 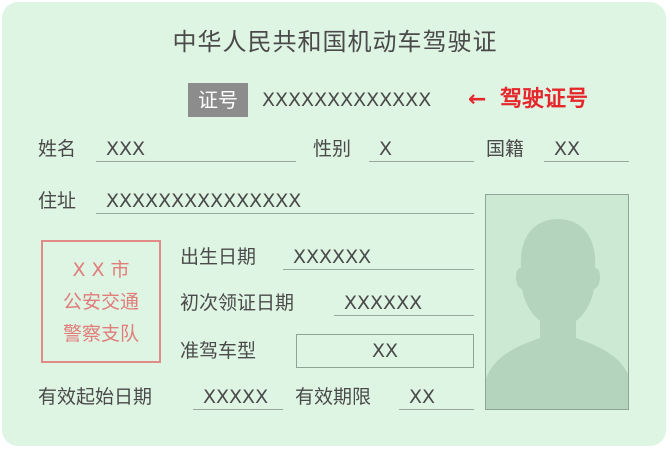 What do you see at coordinates (544, 99) in the screenshot?
I see `cert-no-annotation: 驾驶证号` at bounding box center [544, 99].